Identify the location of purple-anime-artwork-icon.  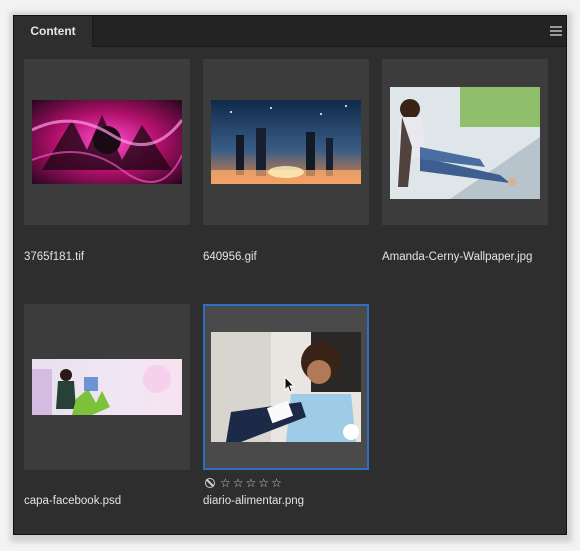
(107, 142).